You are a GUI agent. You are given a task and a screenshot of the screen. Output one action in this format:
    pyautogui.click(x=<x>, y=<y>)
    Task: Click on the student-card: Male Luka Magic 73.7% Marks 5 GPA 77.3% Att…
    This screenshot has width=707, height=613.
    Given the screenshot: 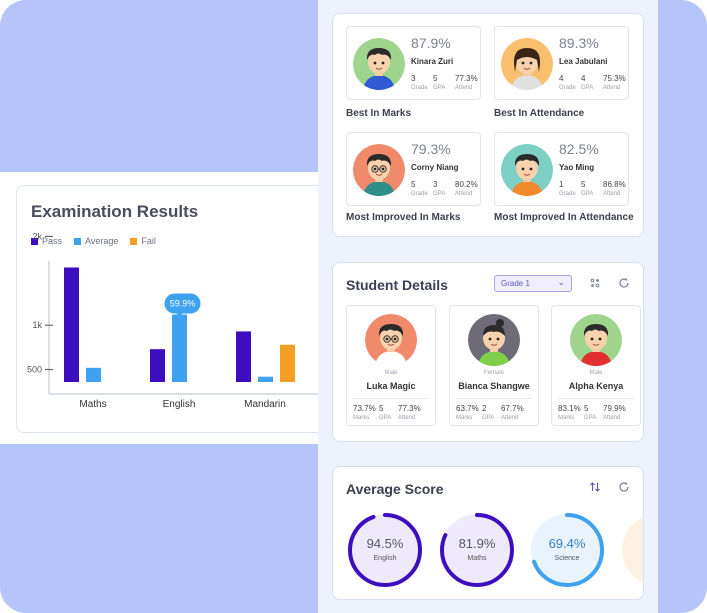 What is the action you would take?
    pyautogui.click(x=391, y=365)
    